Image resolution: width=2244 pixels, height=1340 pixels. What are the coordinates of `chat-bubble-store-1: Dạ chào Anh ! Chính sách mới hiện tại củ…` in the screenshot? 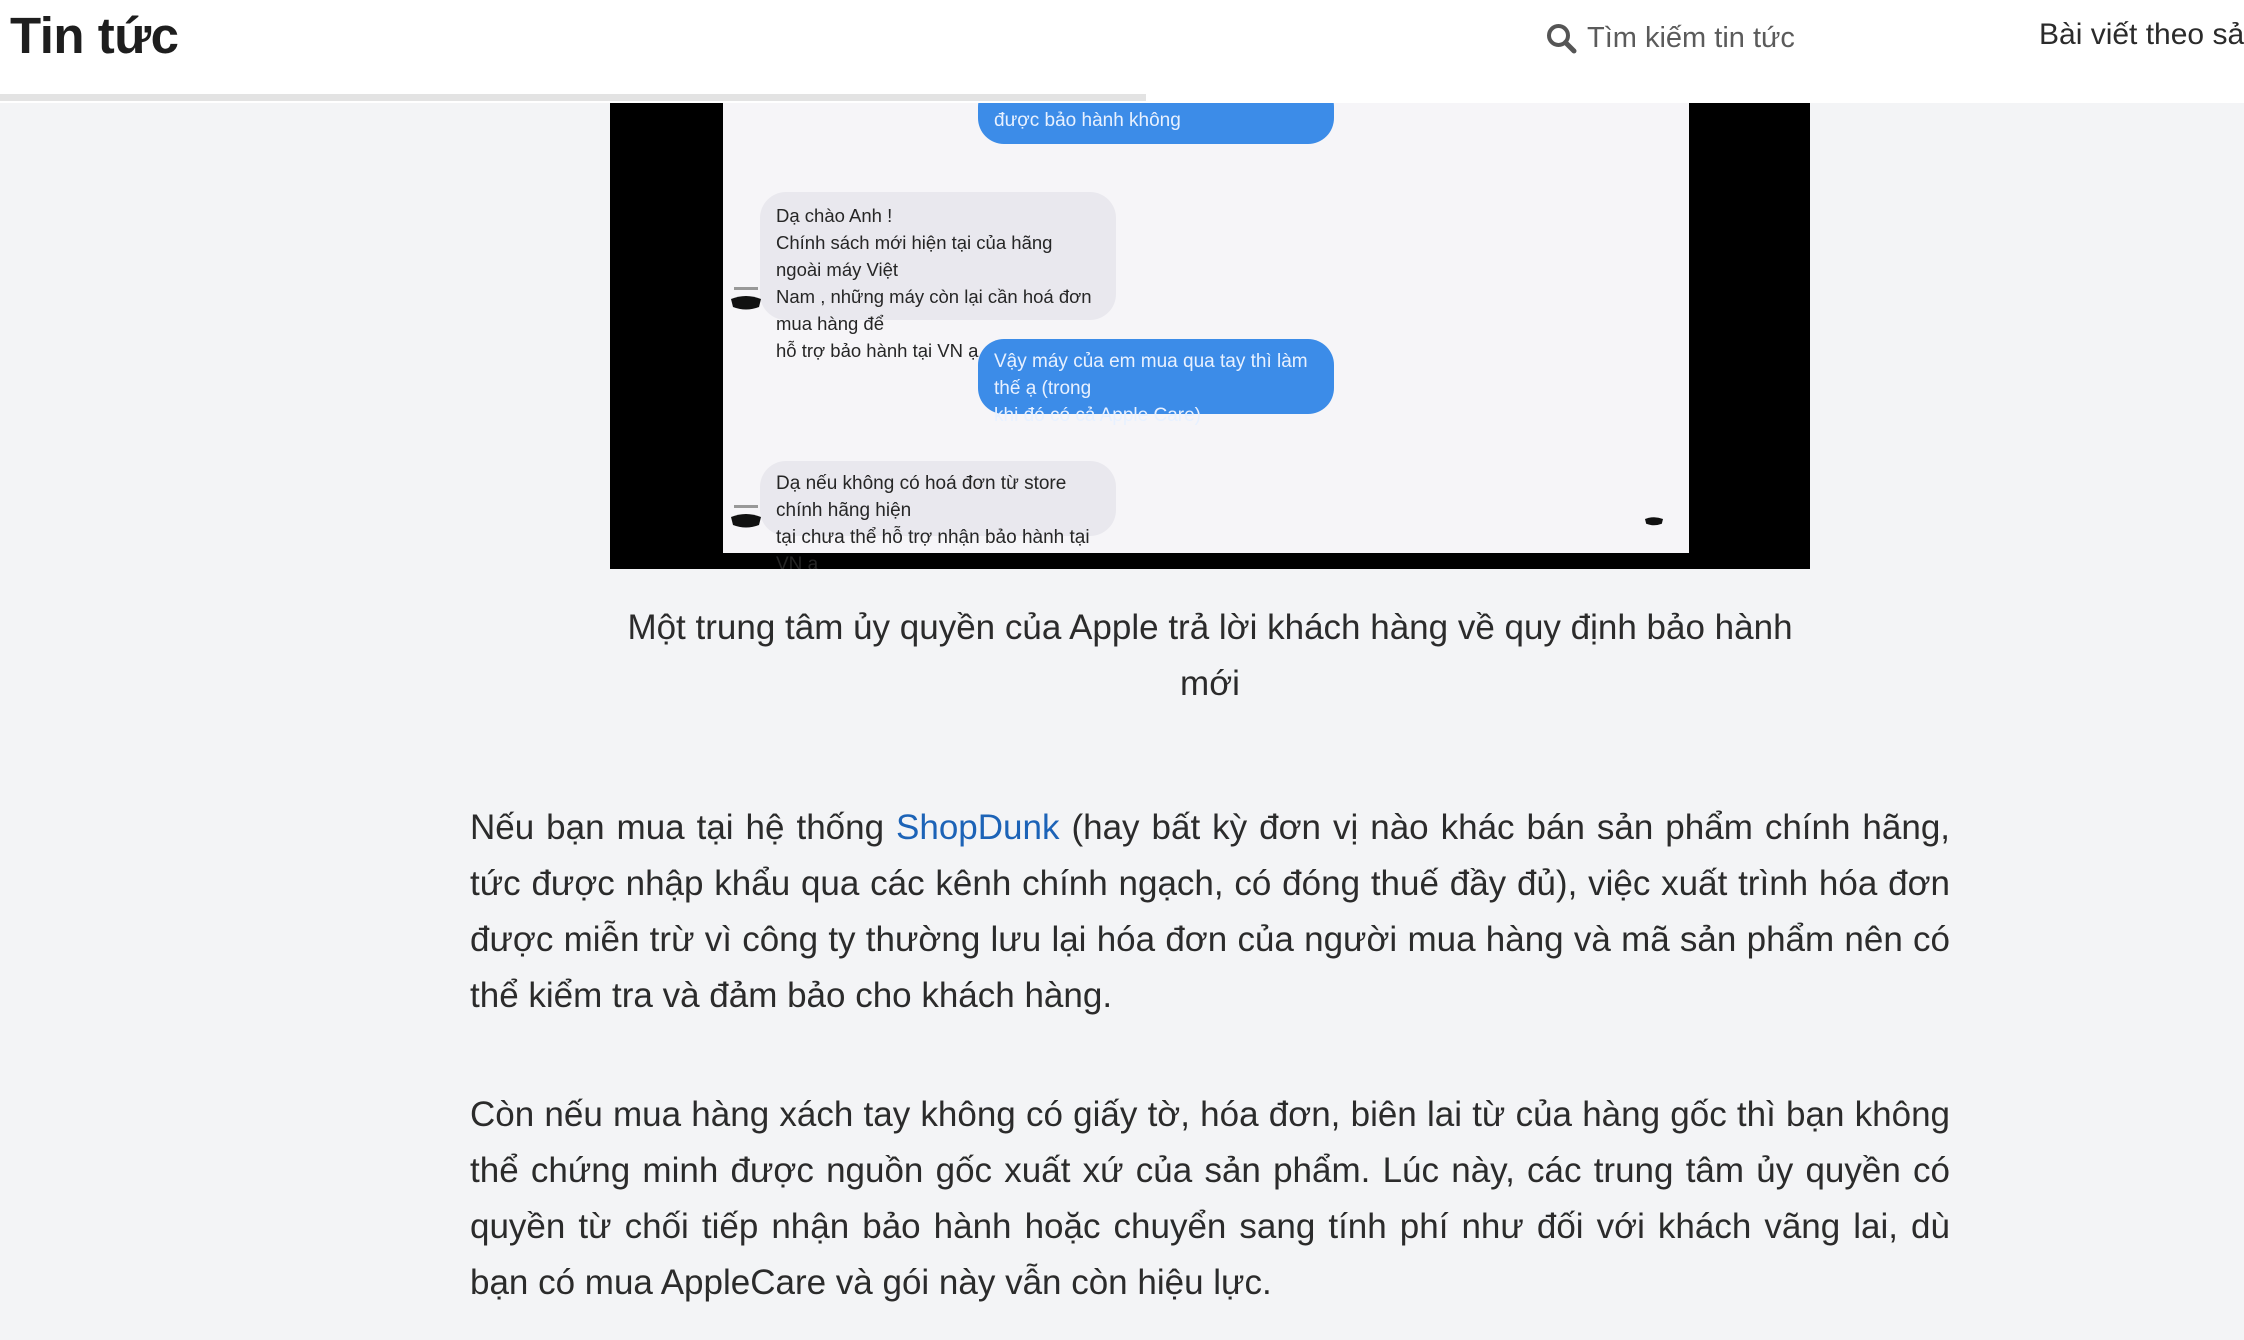 It's located at (938, 276).